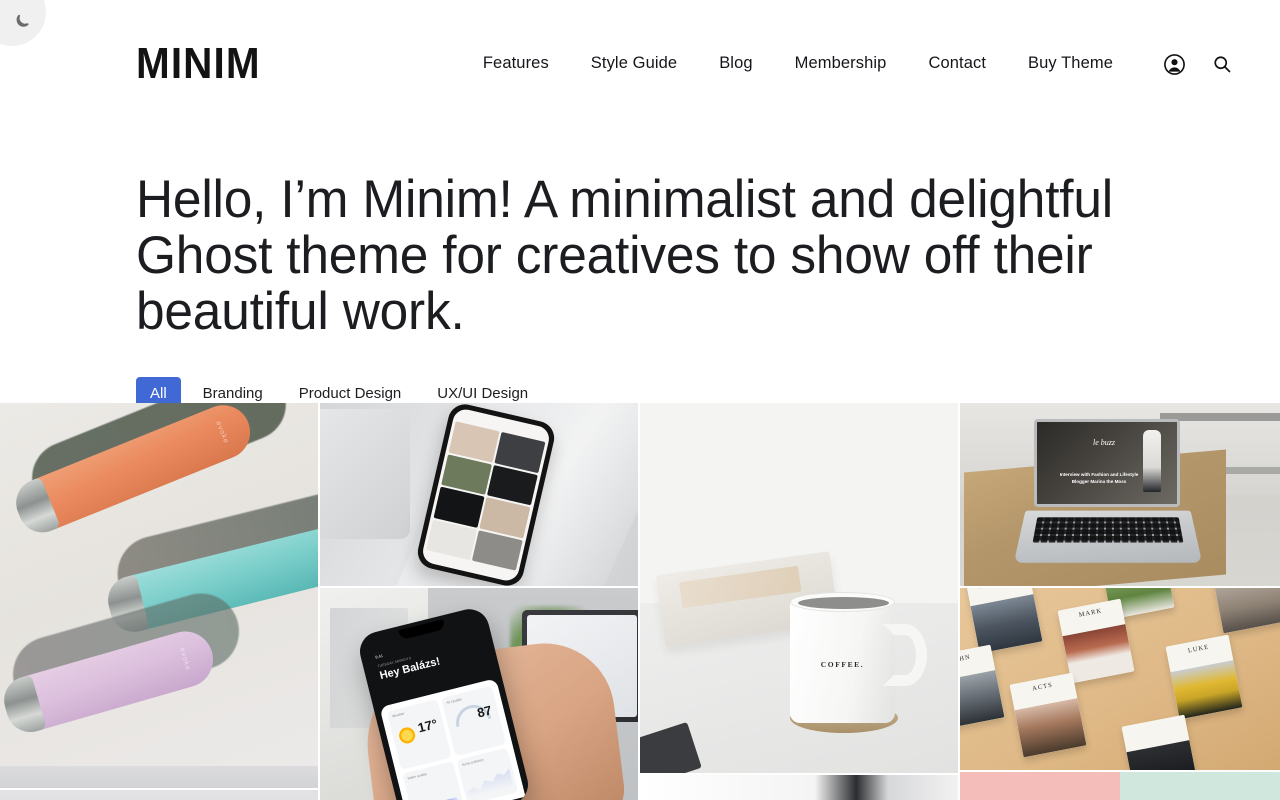  What do you see at coordinates (842, 664) in the screenshot?
I see `mug-label: COFFEE.` at bounding box center [842, 664].